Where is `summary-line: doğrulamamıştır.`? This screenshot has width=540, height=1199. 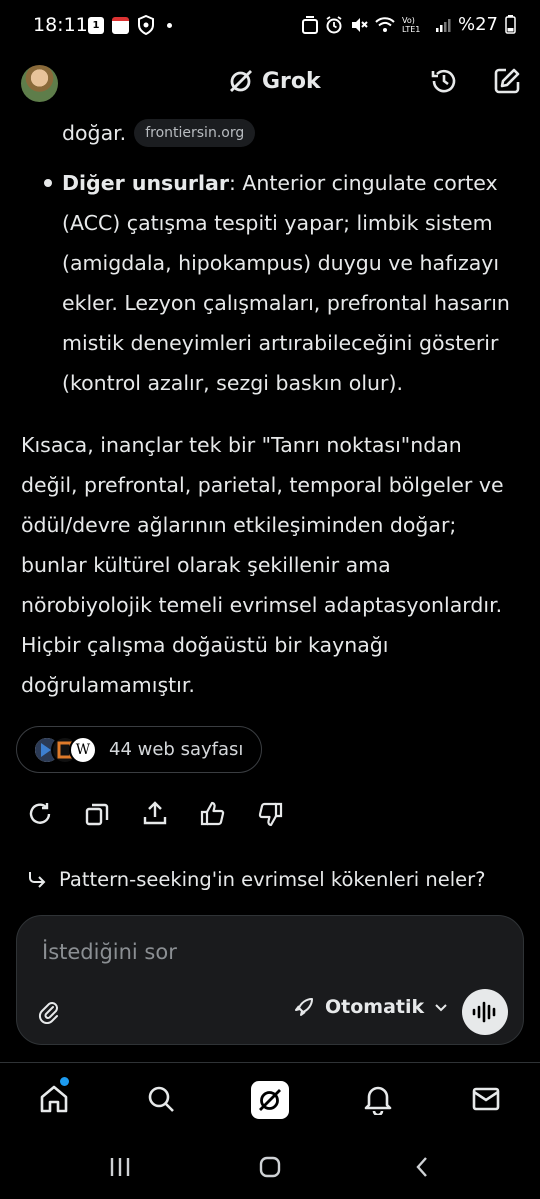
summary-line: doğrulamamıştır. is located at coordinates (108, 685).